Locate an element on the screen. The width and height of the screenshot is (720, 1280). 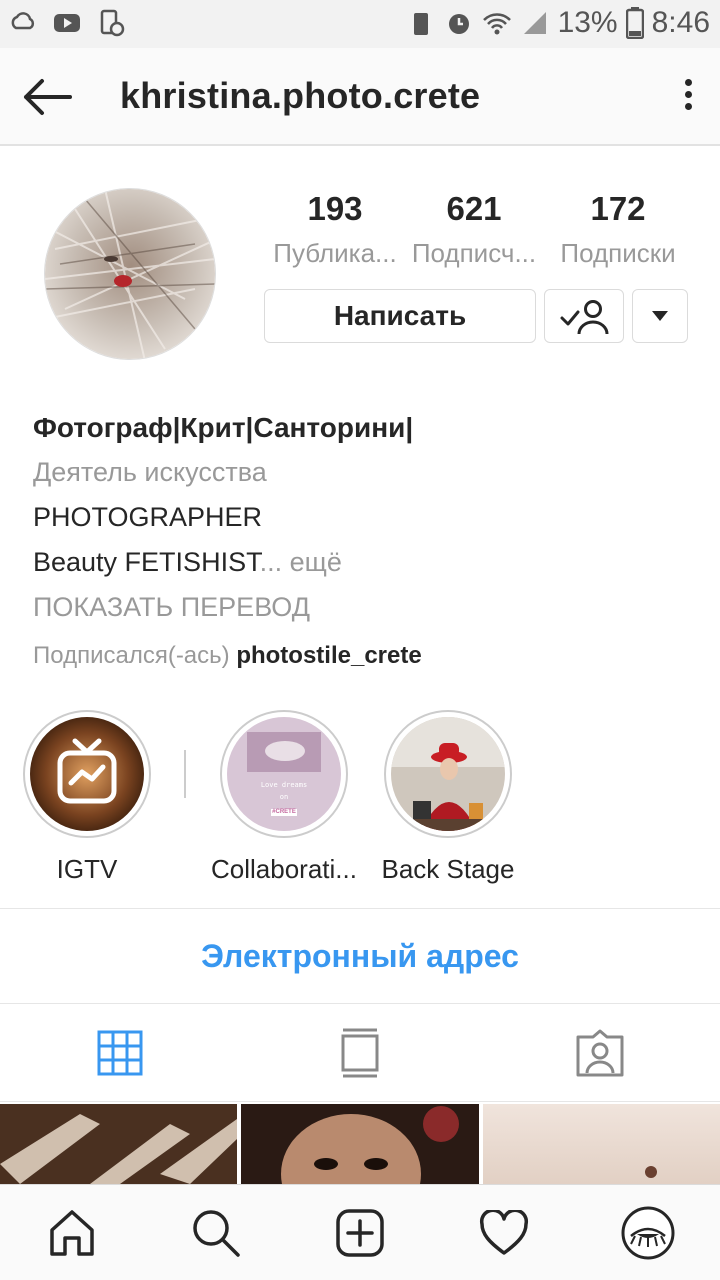
user-check-icon is located at coordinates (584, 317).